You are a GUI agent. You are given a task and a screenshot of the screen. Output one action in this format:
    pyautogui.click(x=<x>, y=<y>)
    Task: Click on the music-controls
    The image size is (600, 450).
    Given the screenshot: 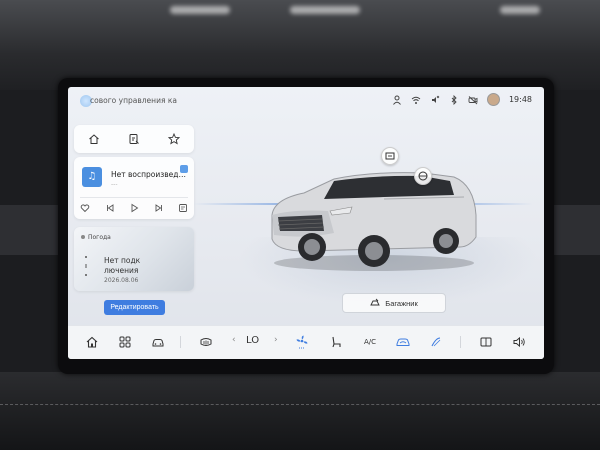 What is the action you would take?
    pyautogui.click(x=134, y=208)
    